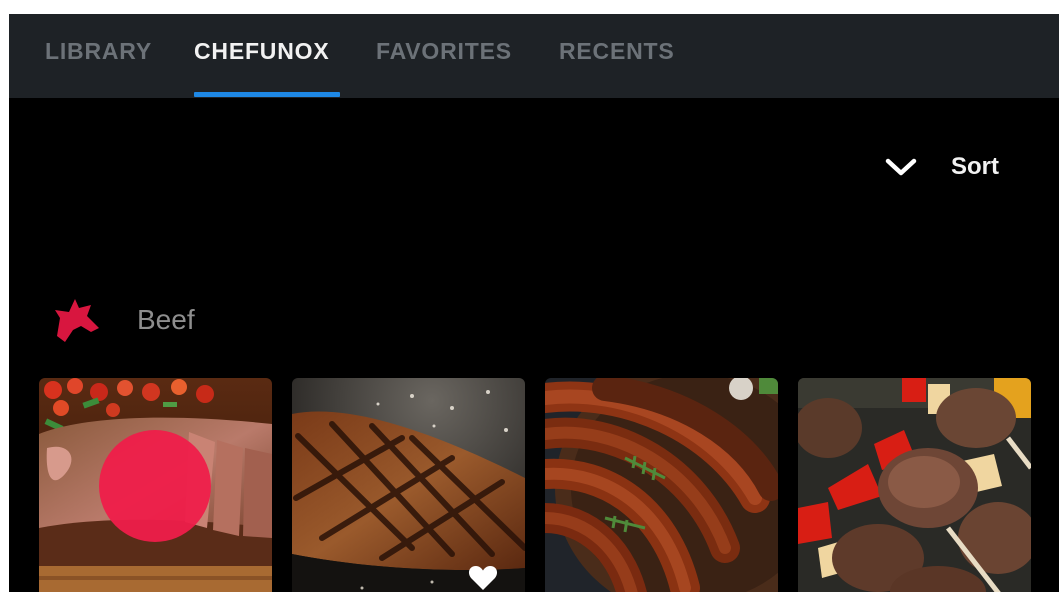  I want to click on tab-chefunox: CHEFUNOX, so click(261, 51).